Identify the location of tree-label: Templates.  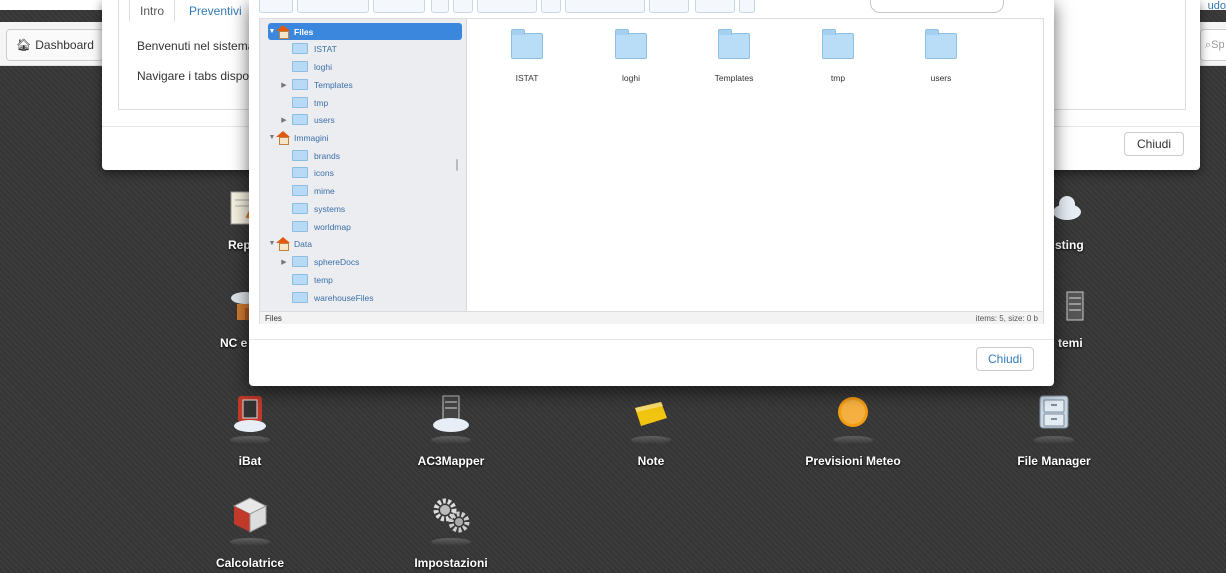
(333, 84).